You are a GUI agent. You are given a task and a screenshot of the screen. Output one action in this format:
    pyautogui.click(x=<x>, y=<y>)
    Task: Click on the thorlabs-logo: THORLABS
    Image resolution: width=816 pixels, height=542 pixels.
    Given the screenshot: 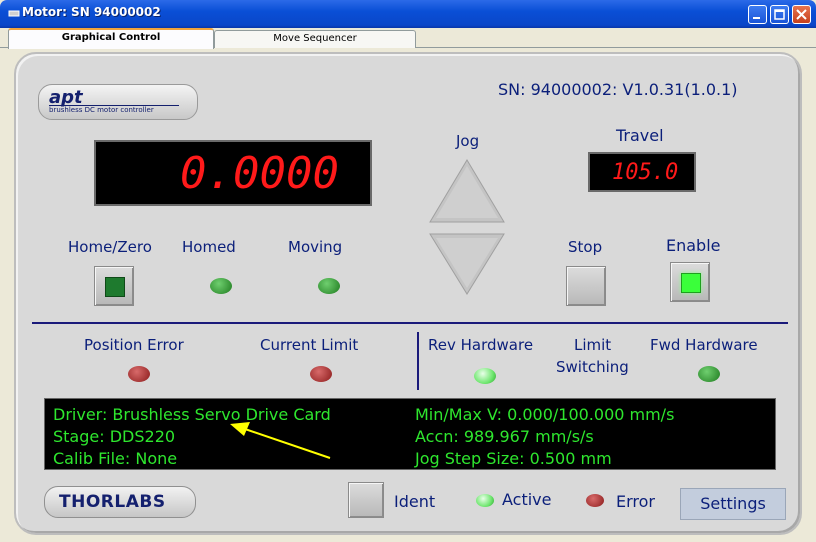 What is the action you would take?
    pyautogui.click(x=120, y=502)
    